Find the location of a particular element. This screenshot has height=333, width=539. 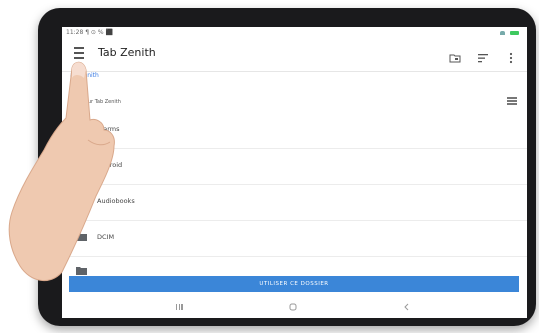

list-item: Android is located at coordinates (294, 167).